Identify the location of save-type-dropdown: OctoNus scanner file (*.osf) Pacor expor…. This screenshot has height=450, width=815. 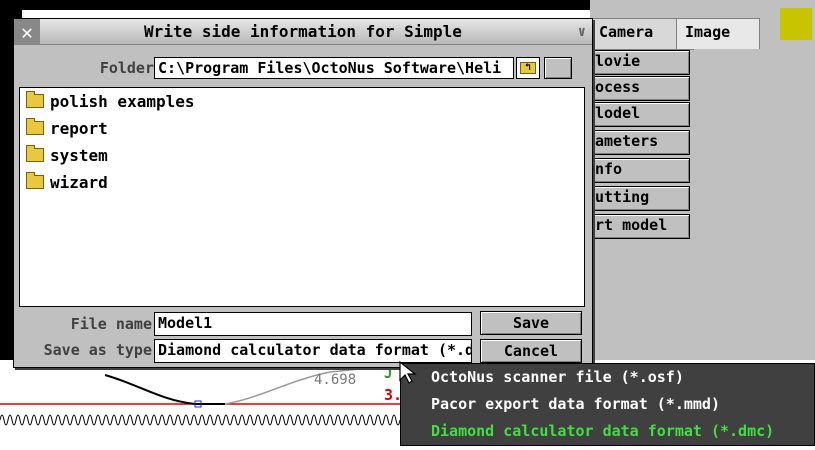
(607, 404).